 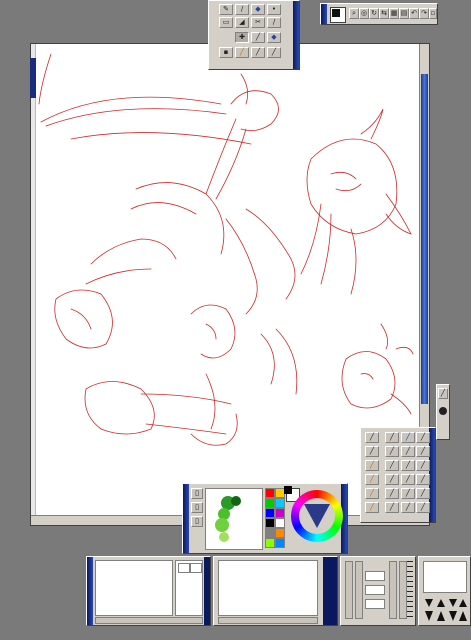 I want to click on layer-right-scroll, so click(x=330, y=591).